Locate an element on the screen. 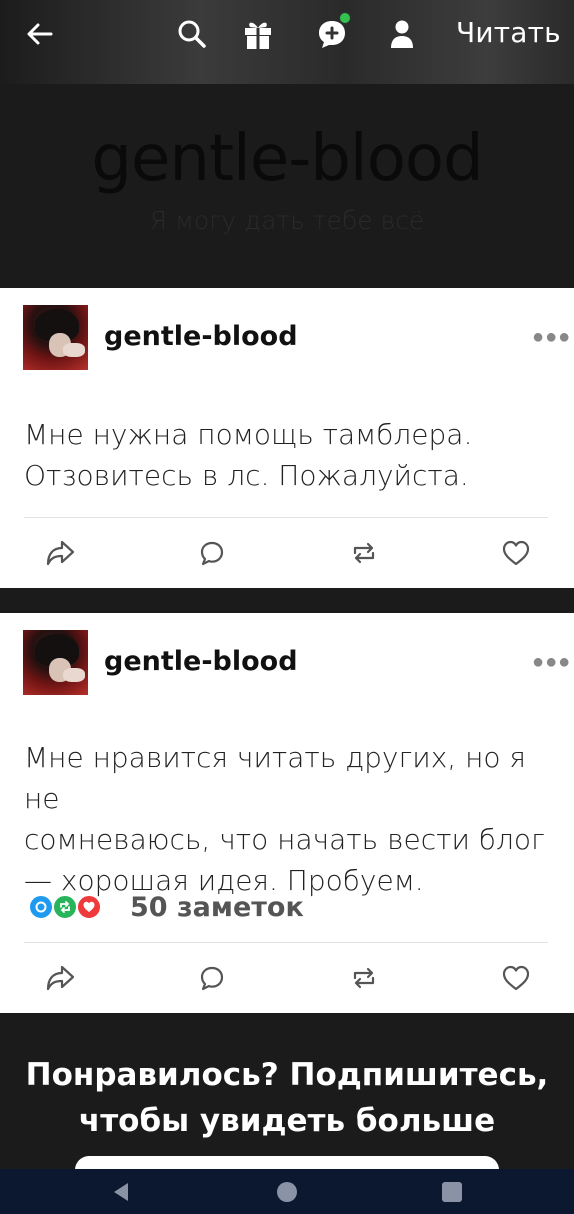 The image size is (574, 1214). post-text-line: Мне нравится читать других, но я не is located at coordinates (275, 778).